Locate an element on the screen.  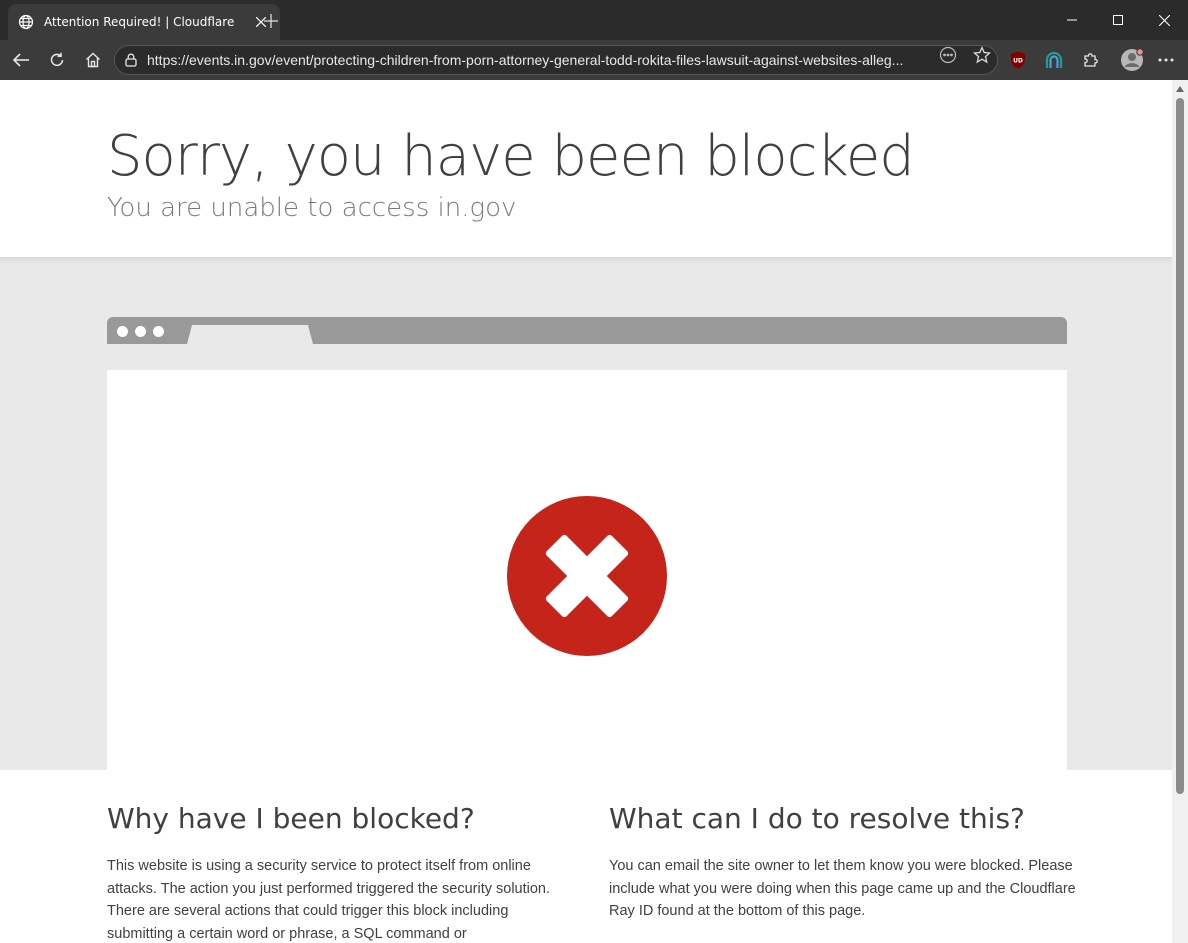
back-button is located at coordinates (21, 60).